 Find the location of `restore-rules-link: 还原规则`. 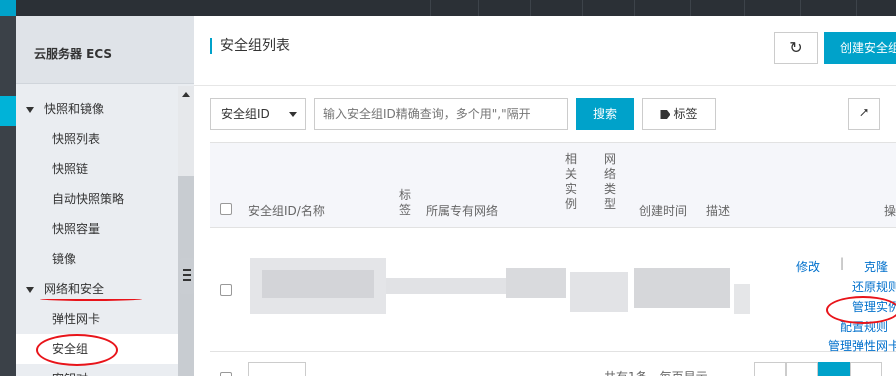

restore-rules-link: 还原规则 is located at coordinates (874, 286).